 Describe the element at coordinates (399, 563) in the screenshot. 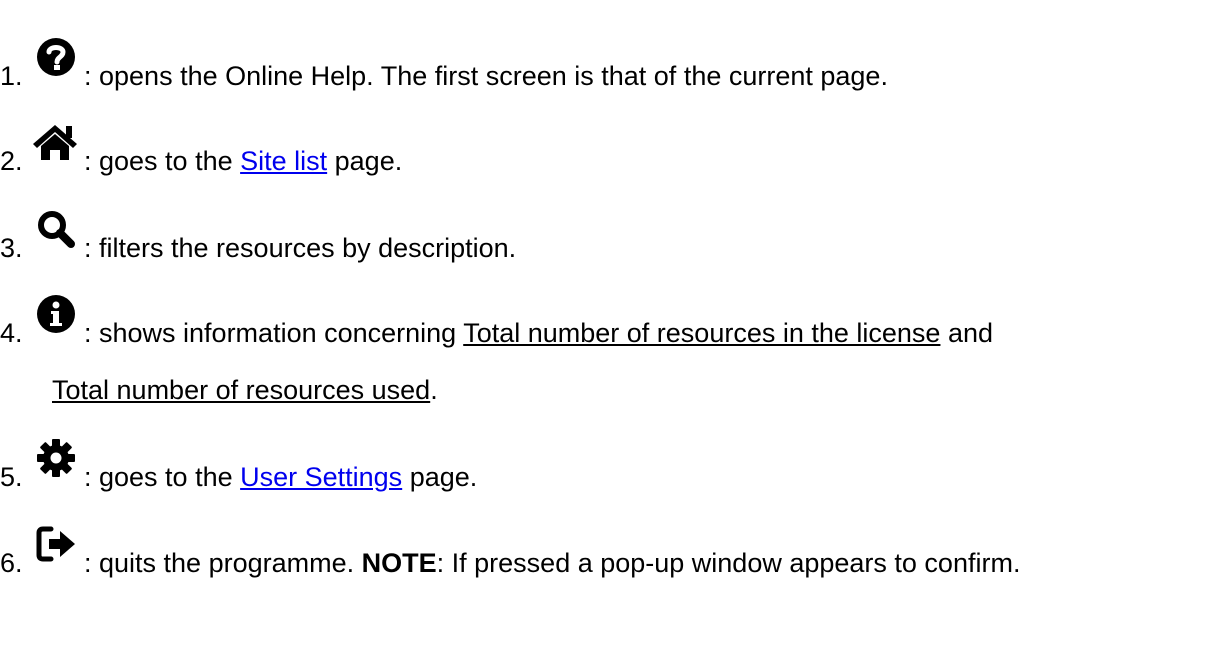

I see `note-label: NOTE` at that location.